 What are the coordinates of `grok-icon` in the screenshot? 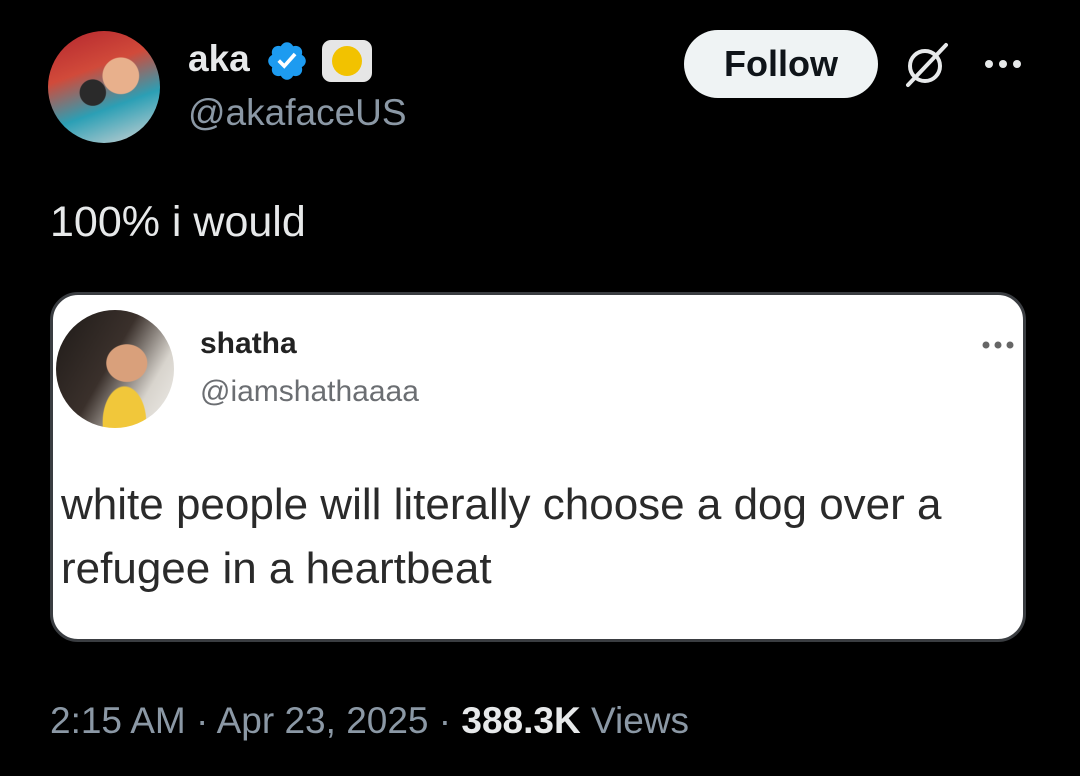 It's located at (927, 65).